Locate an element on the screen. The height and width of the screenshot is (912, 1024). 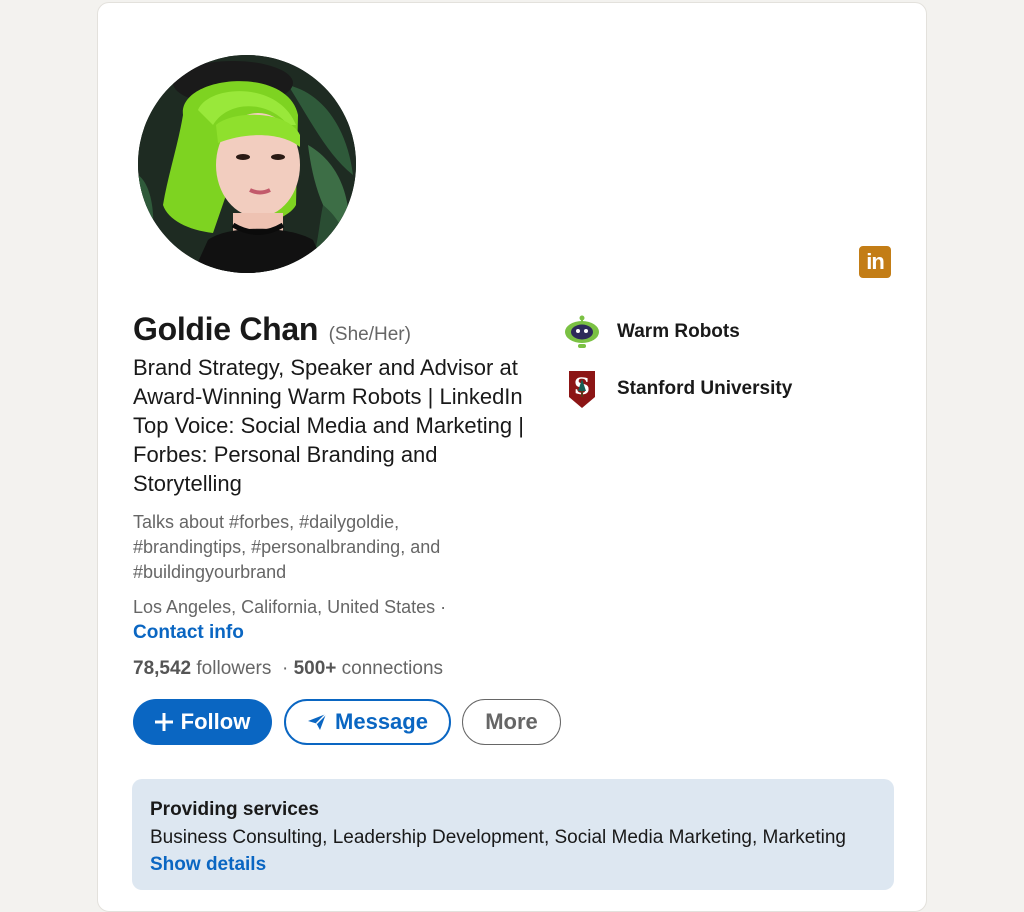
warm-robots-logo-icon is located at coordinates (582, 332).